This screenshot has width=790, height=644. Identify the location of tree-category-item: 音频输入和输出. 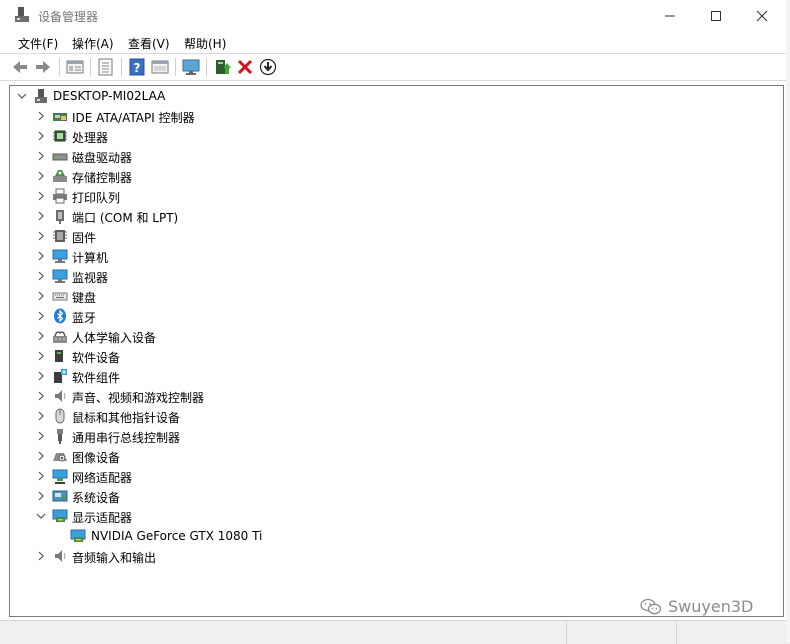
(390, 556).